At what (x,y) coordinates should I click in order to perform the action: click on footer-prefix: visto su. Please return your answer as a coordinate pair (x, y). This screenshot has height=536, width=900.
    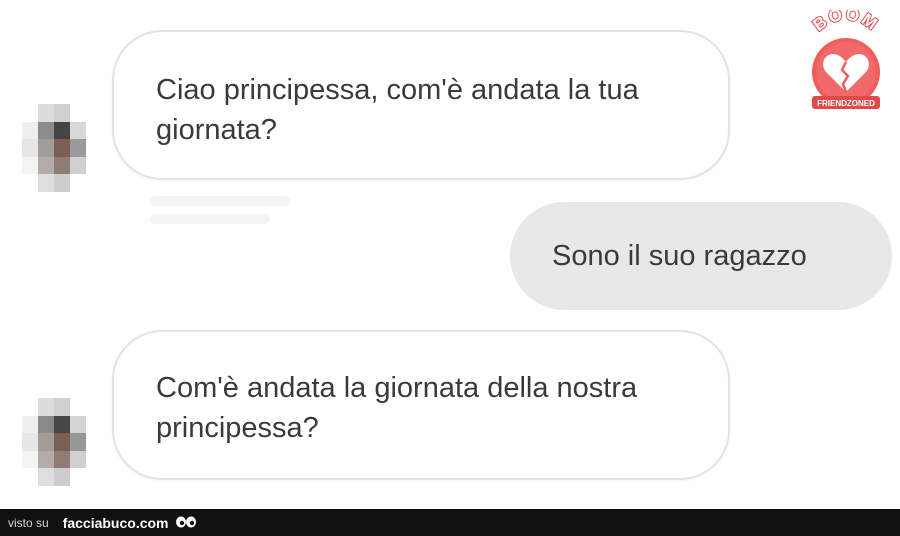
    Looking at the image, I should click on (28, 522).